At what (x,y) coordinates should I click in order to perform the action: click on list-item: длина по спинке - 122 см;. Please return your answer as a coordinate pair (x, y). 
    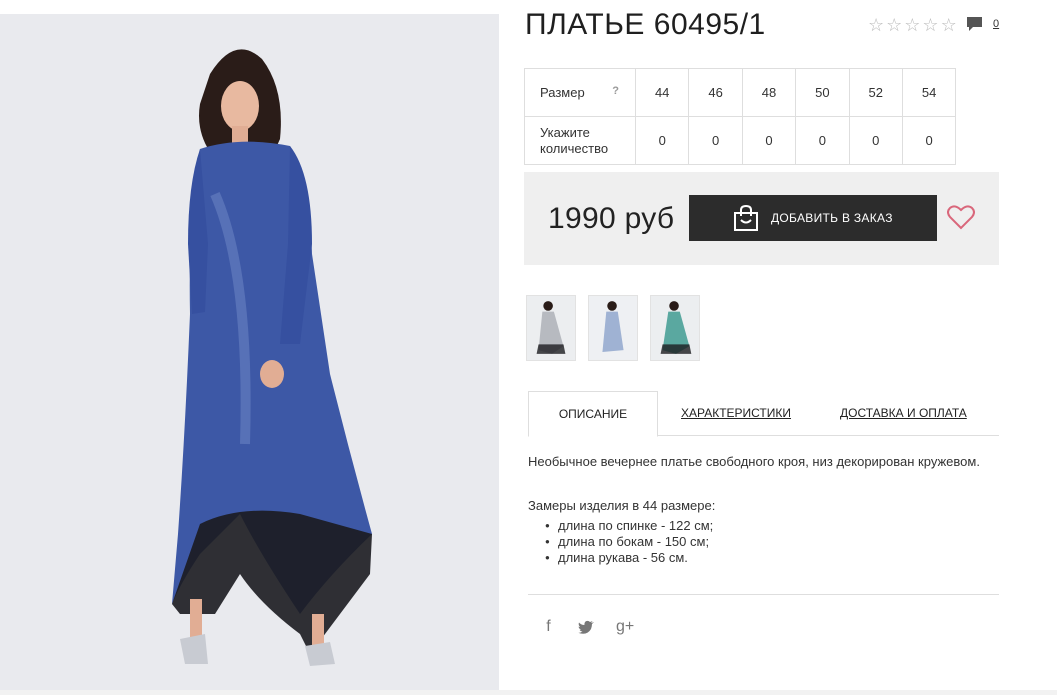
    Looking at the image, I should click on (629, 526).